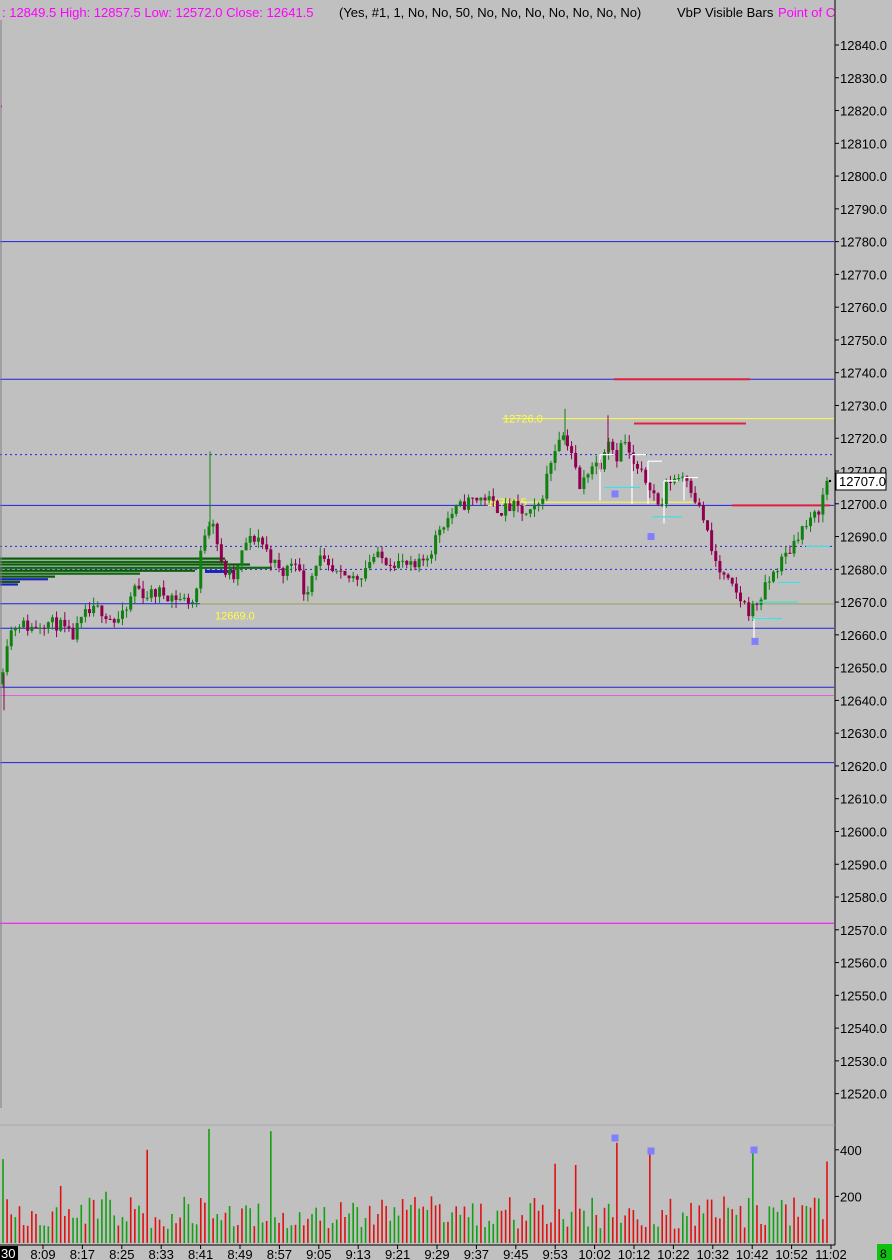 The image size is (892, 1260). Describe the element at coordinates (476, 1253) in the screenshot. I see `time-tick-label: 9:37` at that location.